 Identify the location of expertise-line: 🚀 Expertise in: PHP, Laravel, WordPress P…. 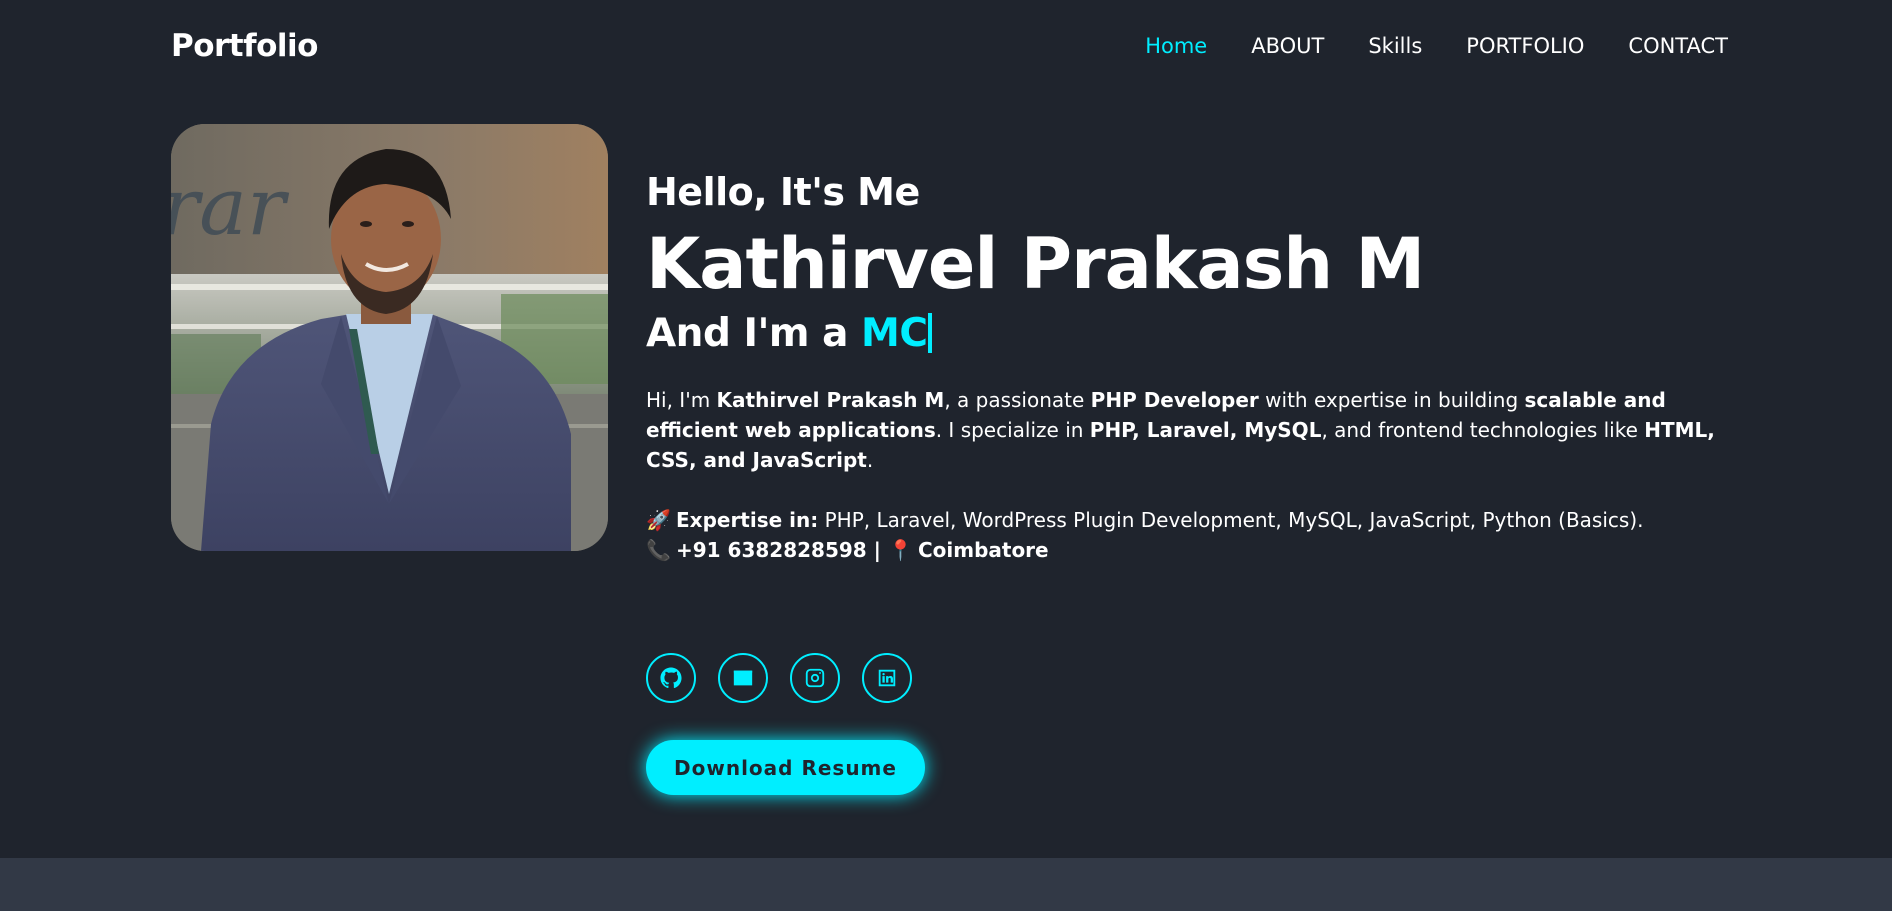
(1196, 520).